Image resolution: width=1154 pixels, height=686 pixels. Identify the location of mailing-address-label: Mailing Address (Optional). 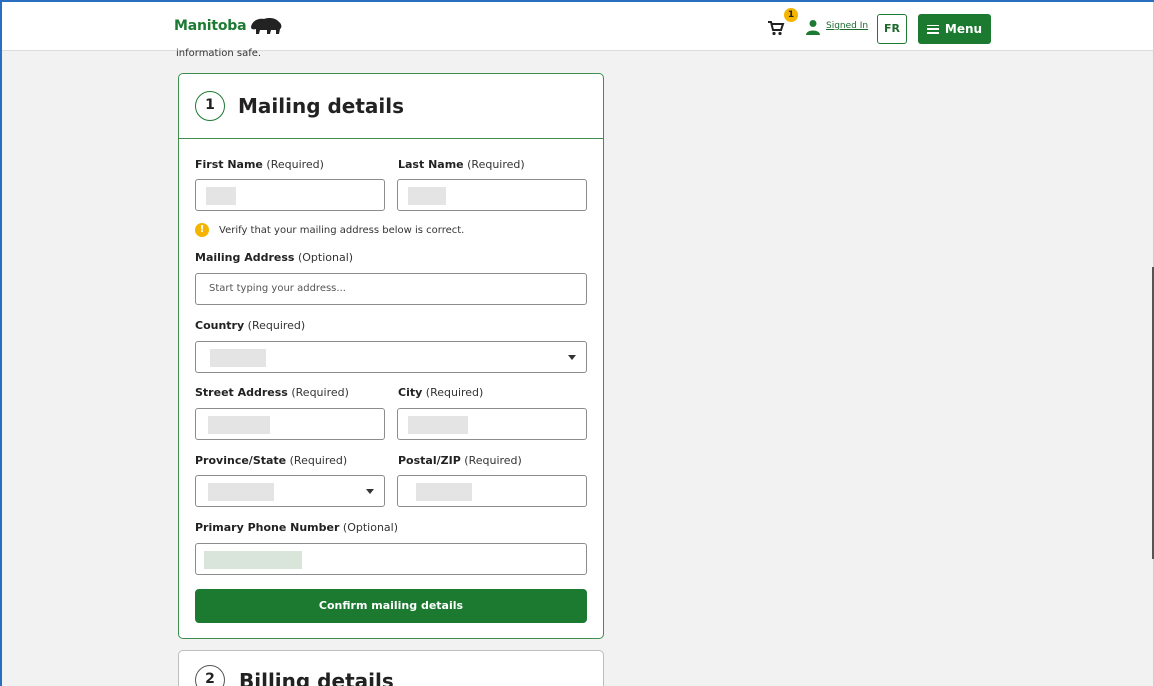
(274, 257).